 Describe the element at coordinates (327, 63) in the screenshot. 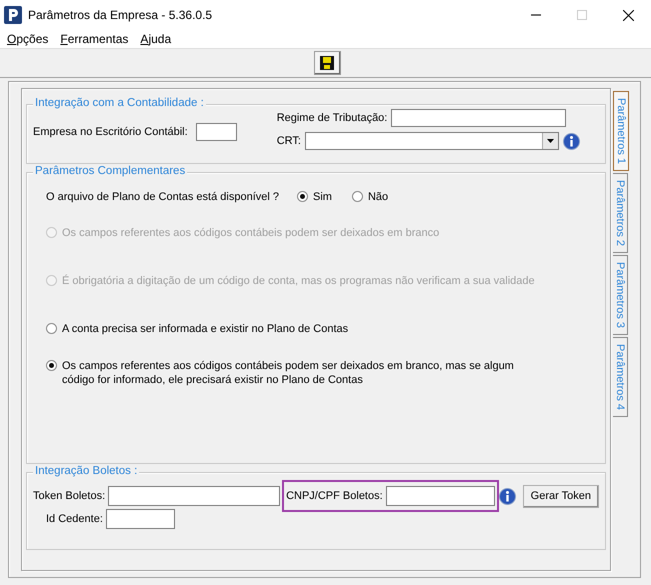

I see `save-button` at that location.